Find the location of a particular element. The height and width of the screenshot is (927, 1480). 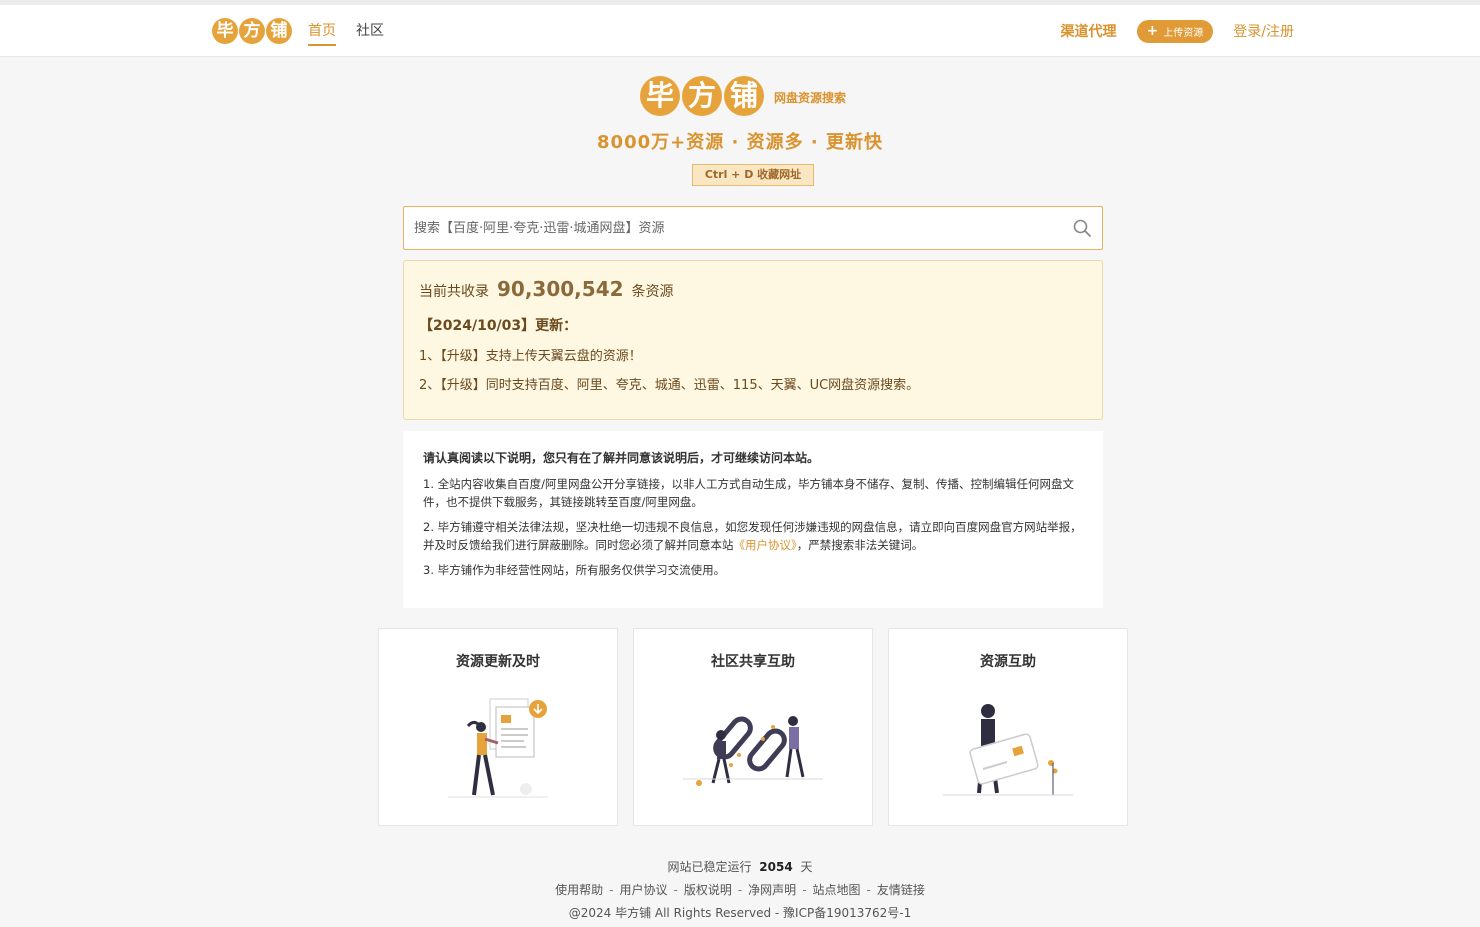

feature-card-community: 社区共享互助 is located at coordinates (753, 727).